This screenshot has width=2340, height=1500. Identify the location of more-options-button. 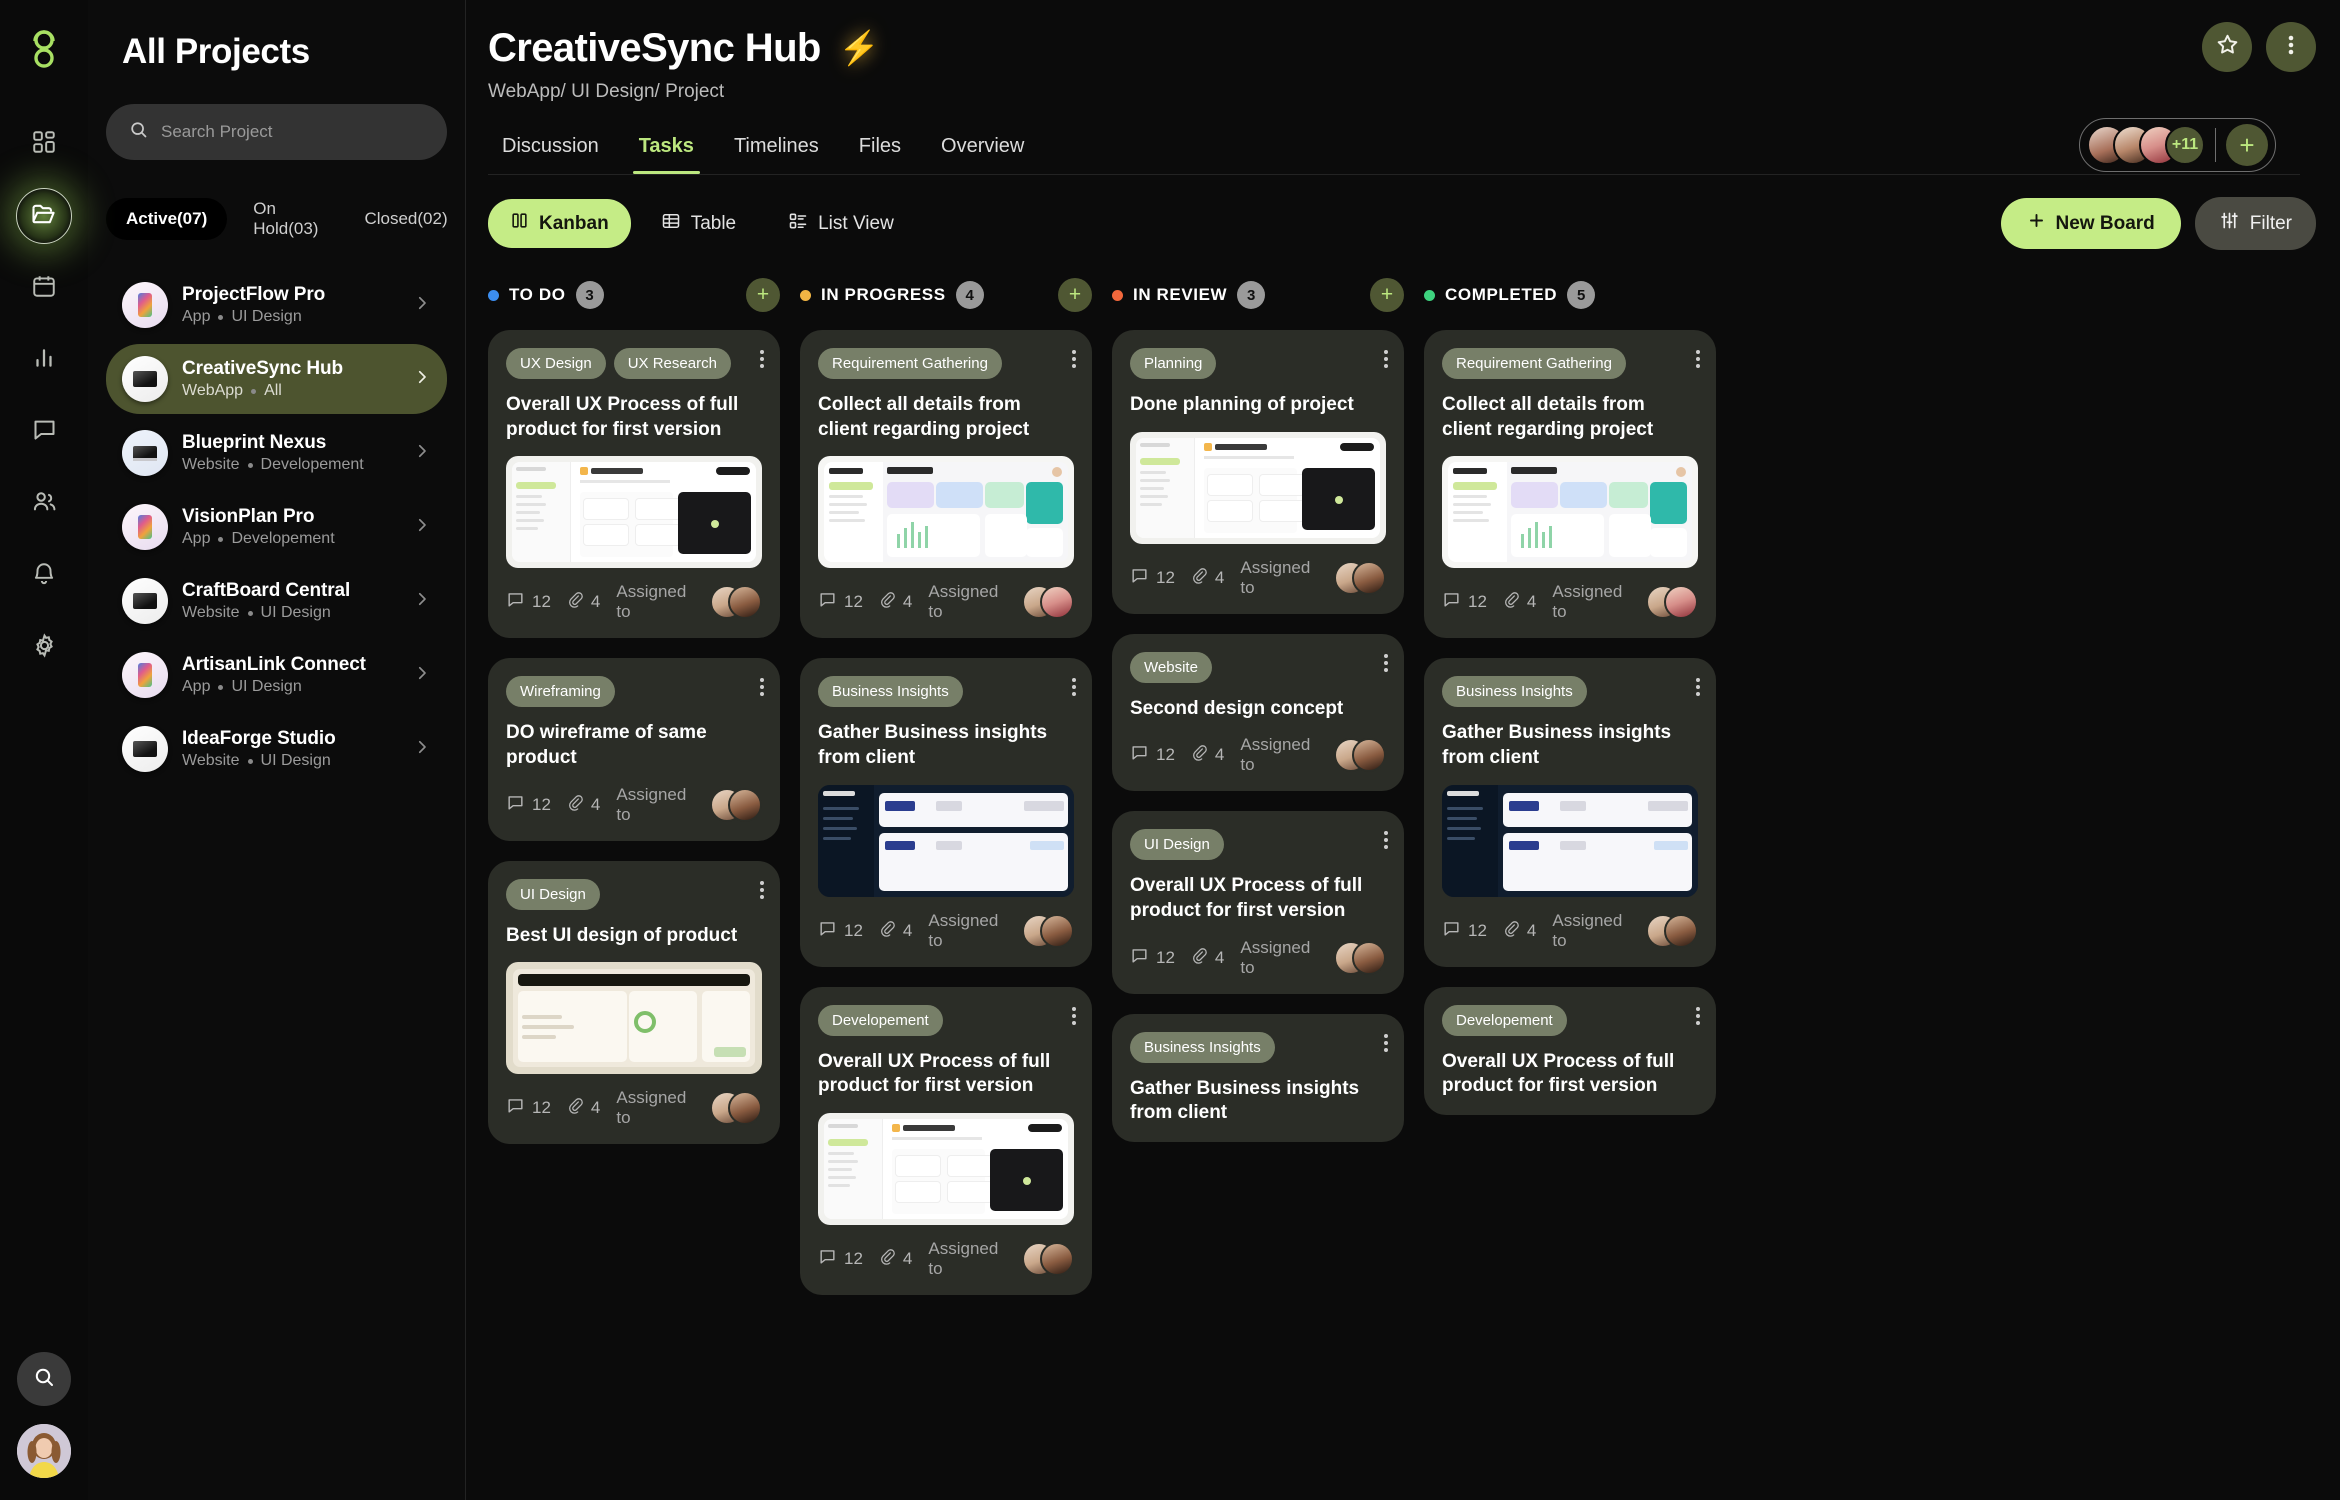
(2291, 47).